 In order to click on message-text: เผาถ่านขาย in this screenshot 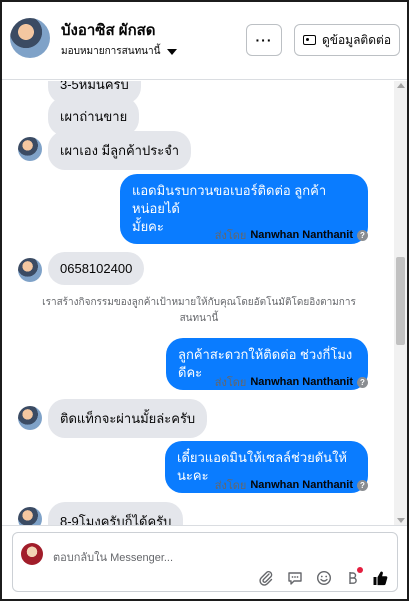, I will do `click(94, 116)`.